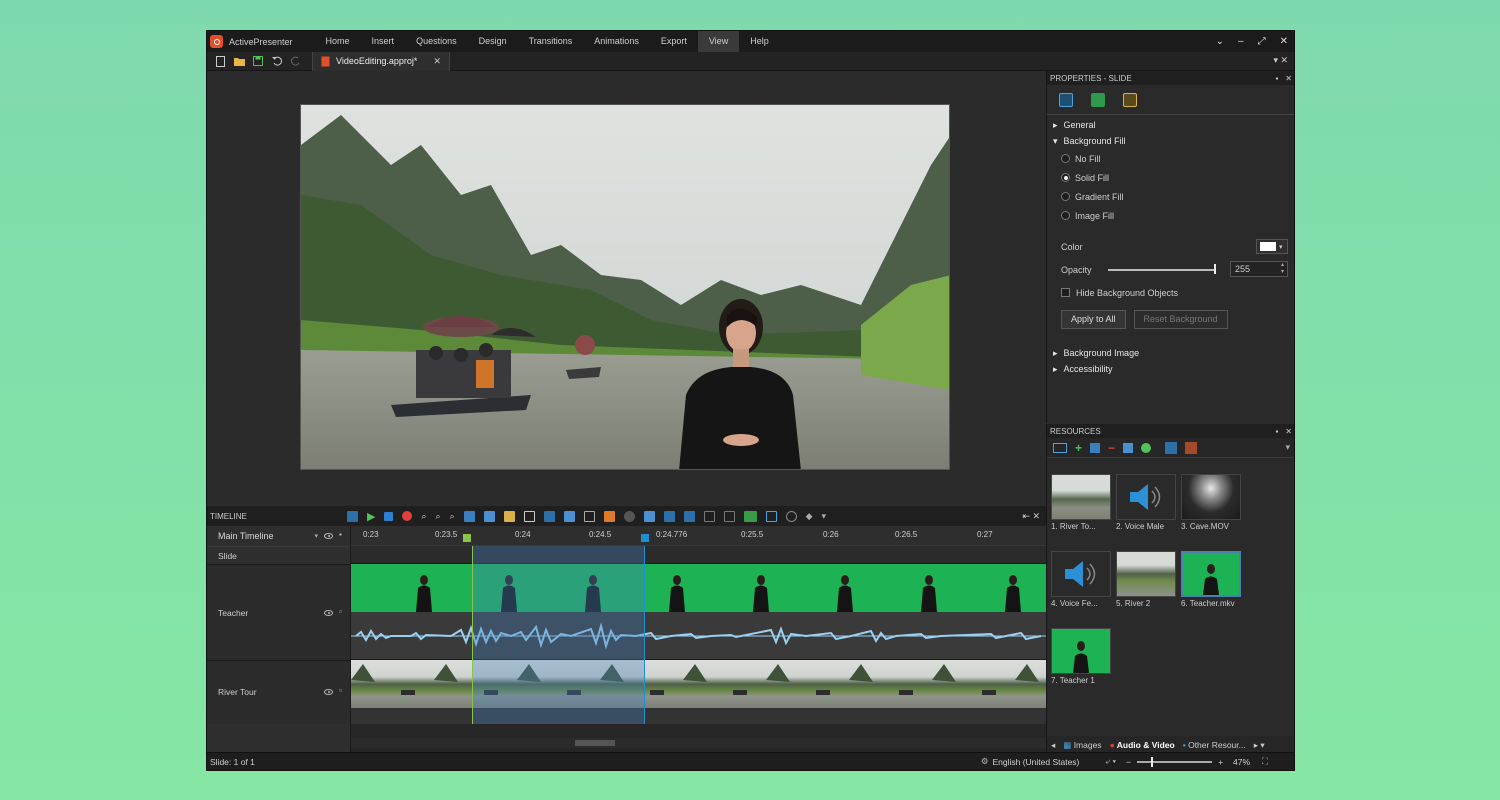 The image size is (1500, 800). Describe the element at coordinates (1170, 141) in the screenshot. I see `section-background-fill: ▾ Background Fill` at that location.